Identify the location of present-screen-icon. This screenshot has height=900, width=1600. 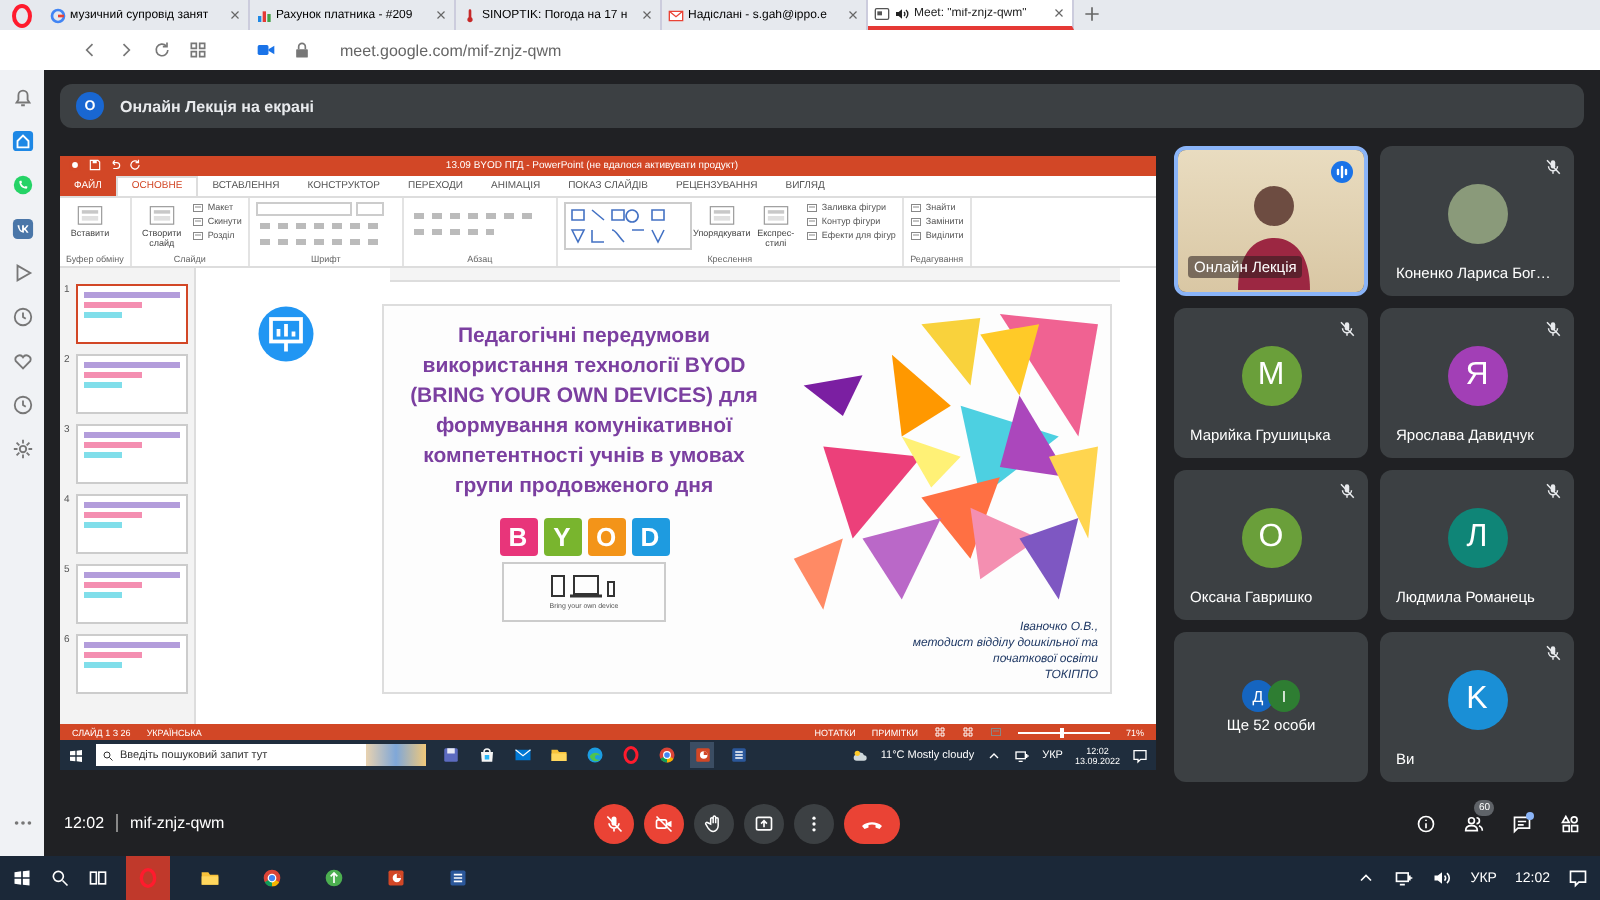
(764, 823).